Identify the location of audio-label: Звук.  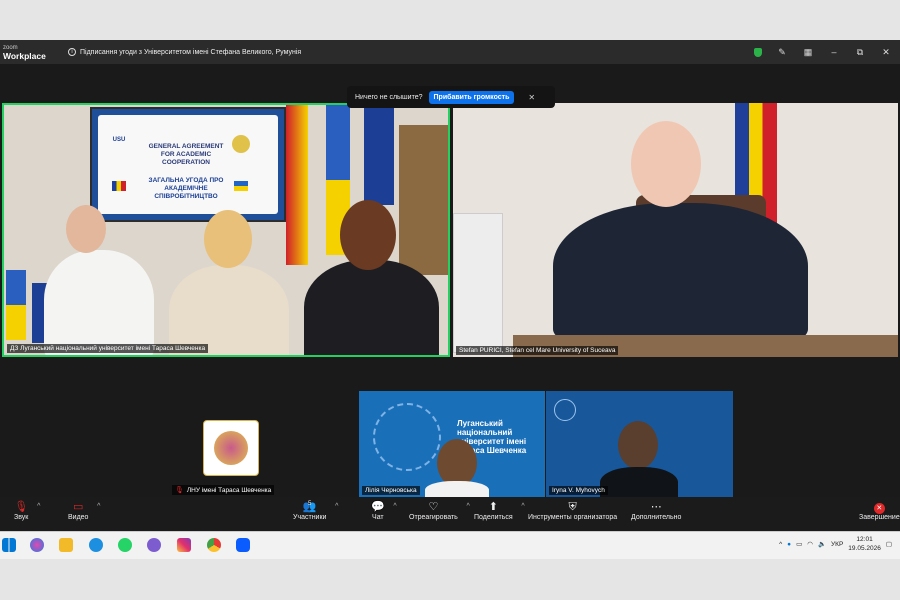
(21, 517).